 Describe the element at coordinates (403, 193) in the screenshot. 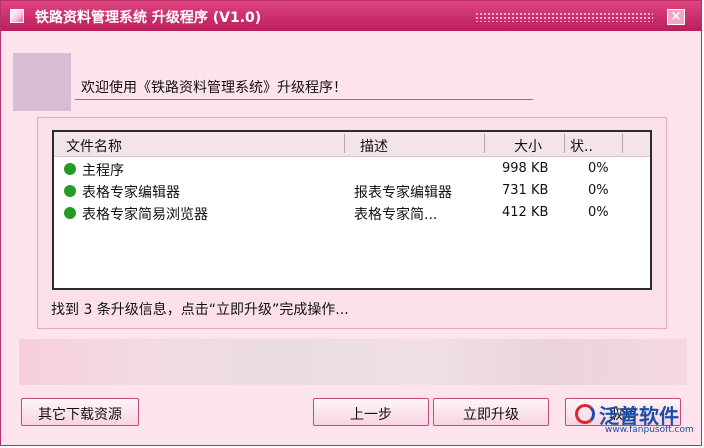

I see `file-desc: 报表专家编辑器` at that location.